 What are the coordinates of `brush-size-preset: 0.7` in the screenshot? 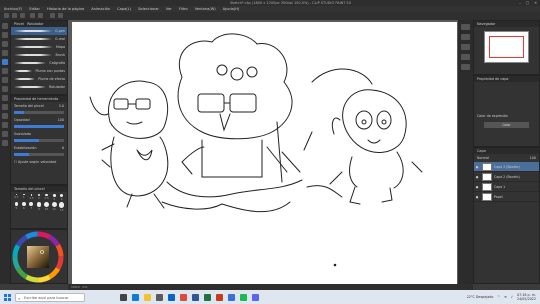 It's located at (16, 197).